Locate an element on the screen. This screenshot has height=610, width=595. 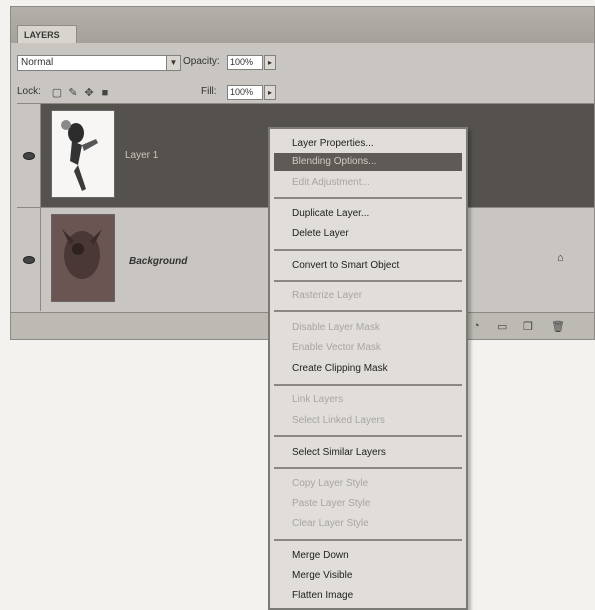
blend-mode-value: Normal is located at coordinates (37, 62).